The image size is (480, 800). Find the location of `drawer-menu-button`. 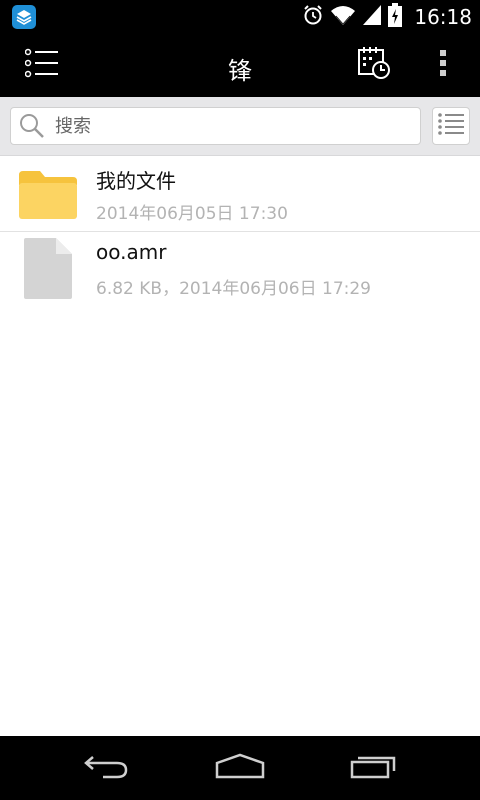

drawer-menu-button is located at coordinates (42, 65).